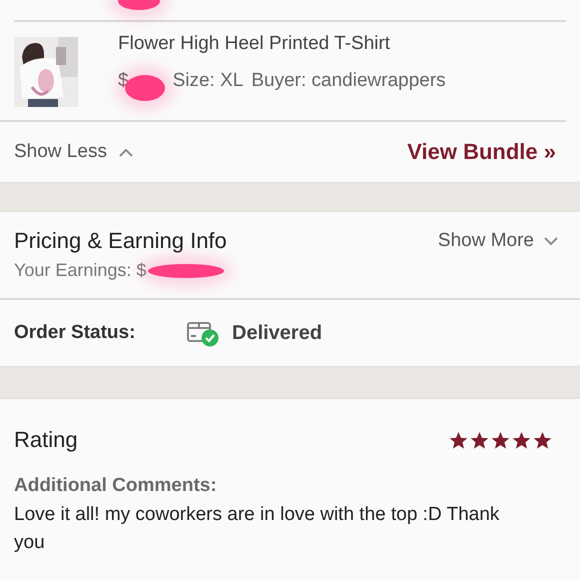 This screenshot has width=580, height=580. Describe the element at coordinates (73, 152) in the screenshot. I see `show-less-toggle: Show Less` at that location.